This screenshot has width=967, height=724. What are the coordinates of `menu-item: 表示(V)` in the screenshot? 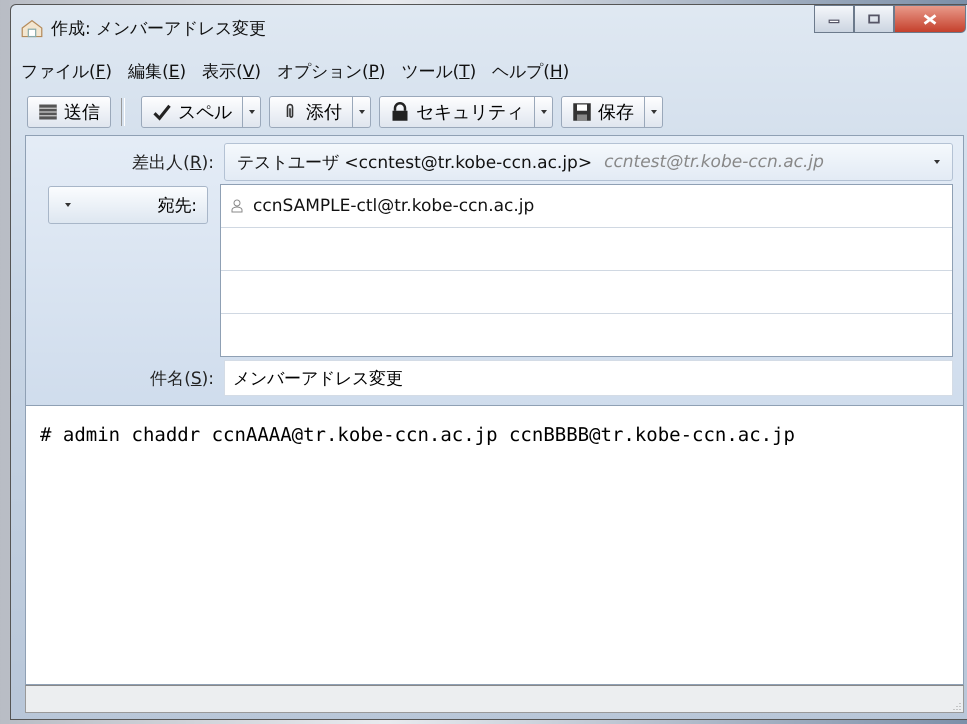 It's located at (232, 71).